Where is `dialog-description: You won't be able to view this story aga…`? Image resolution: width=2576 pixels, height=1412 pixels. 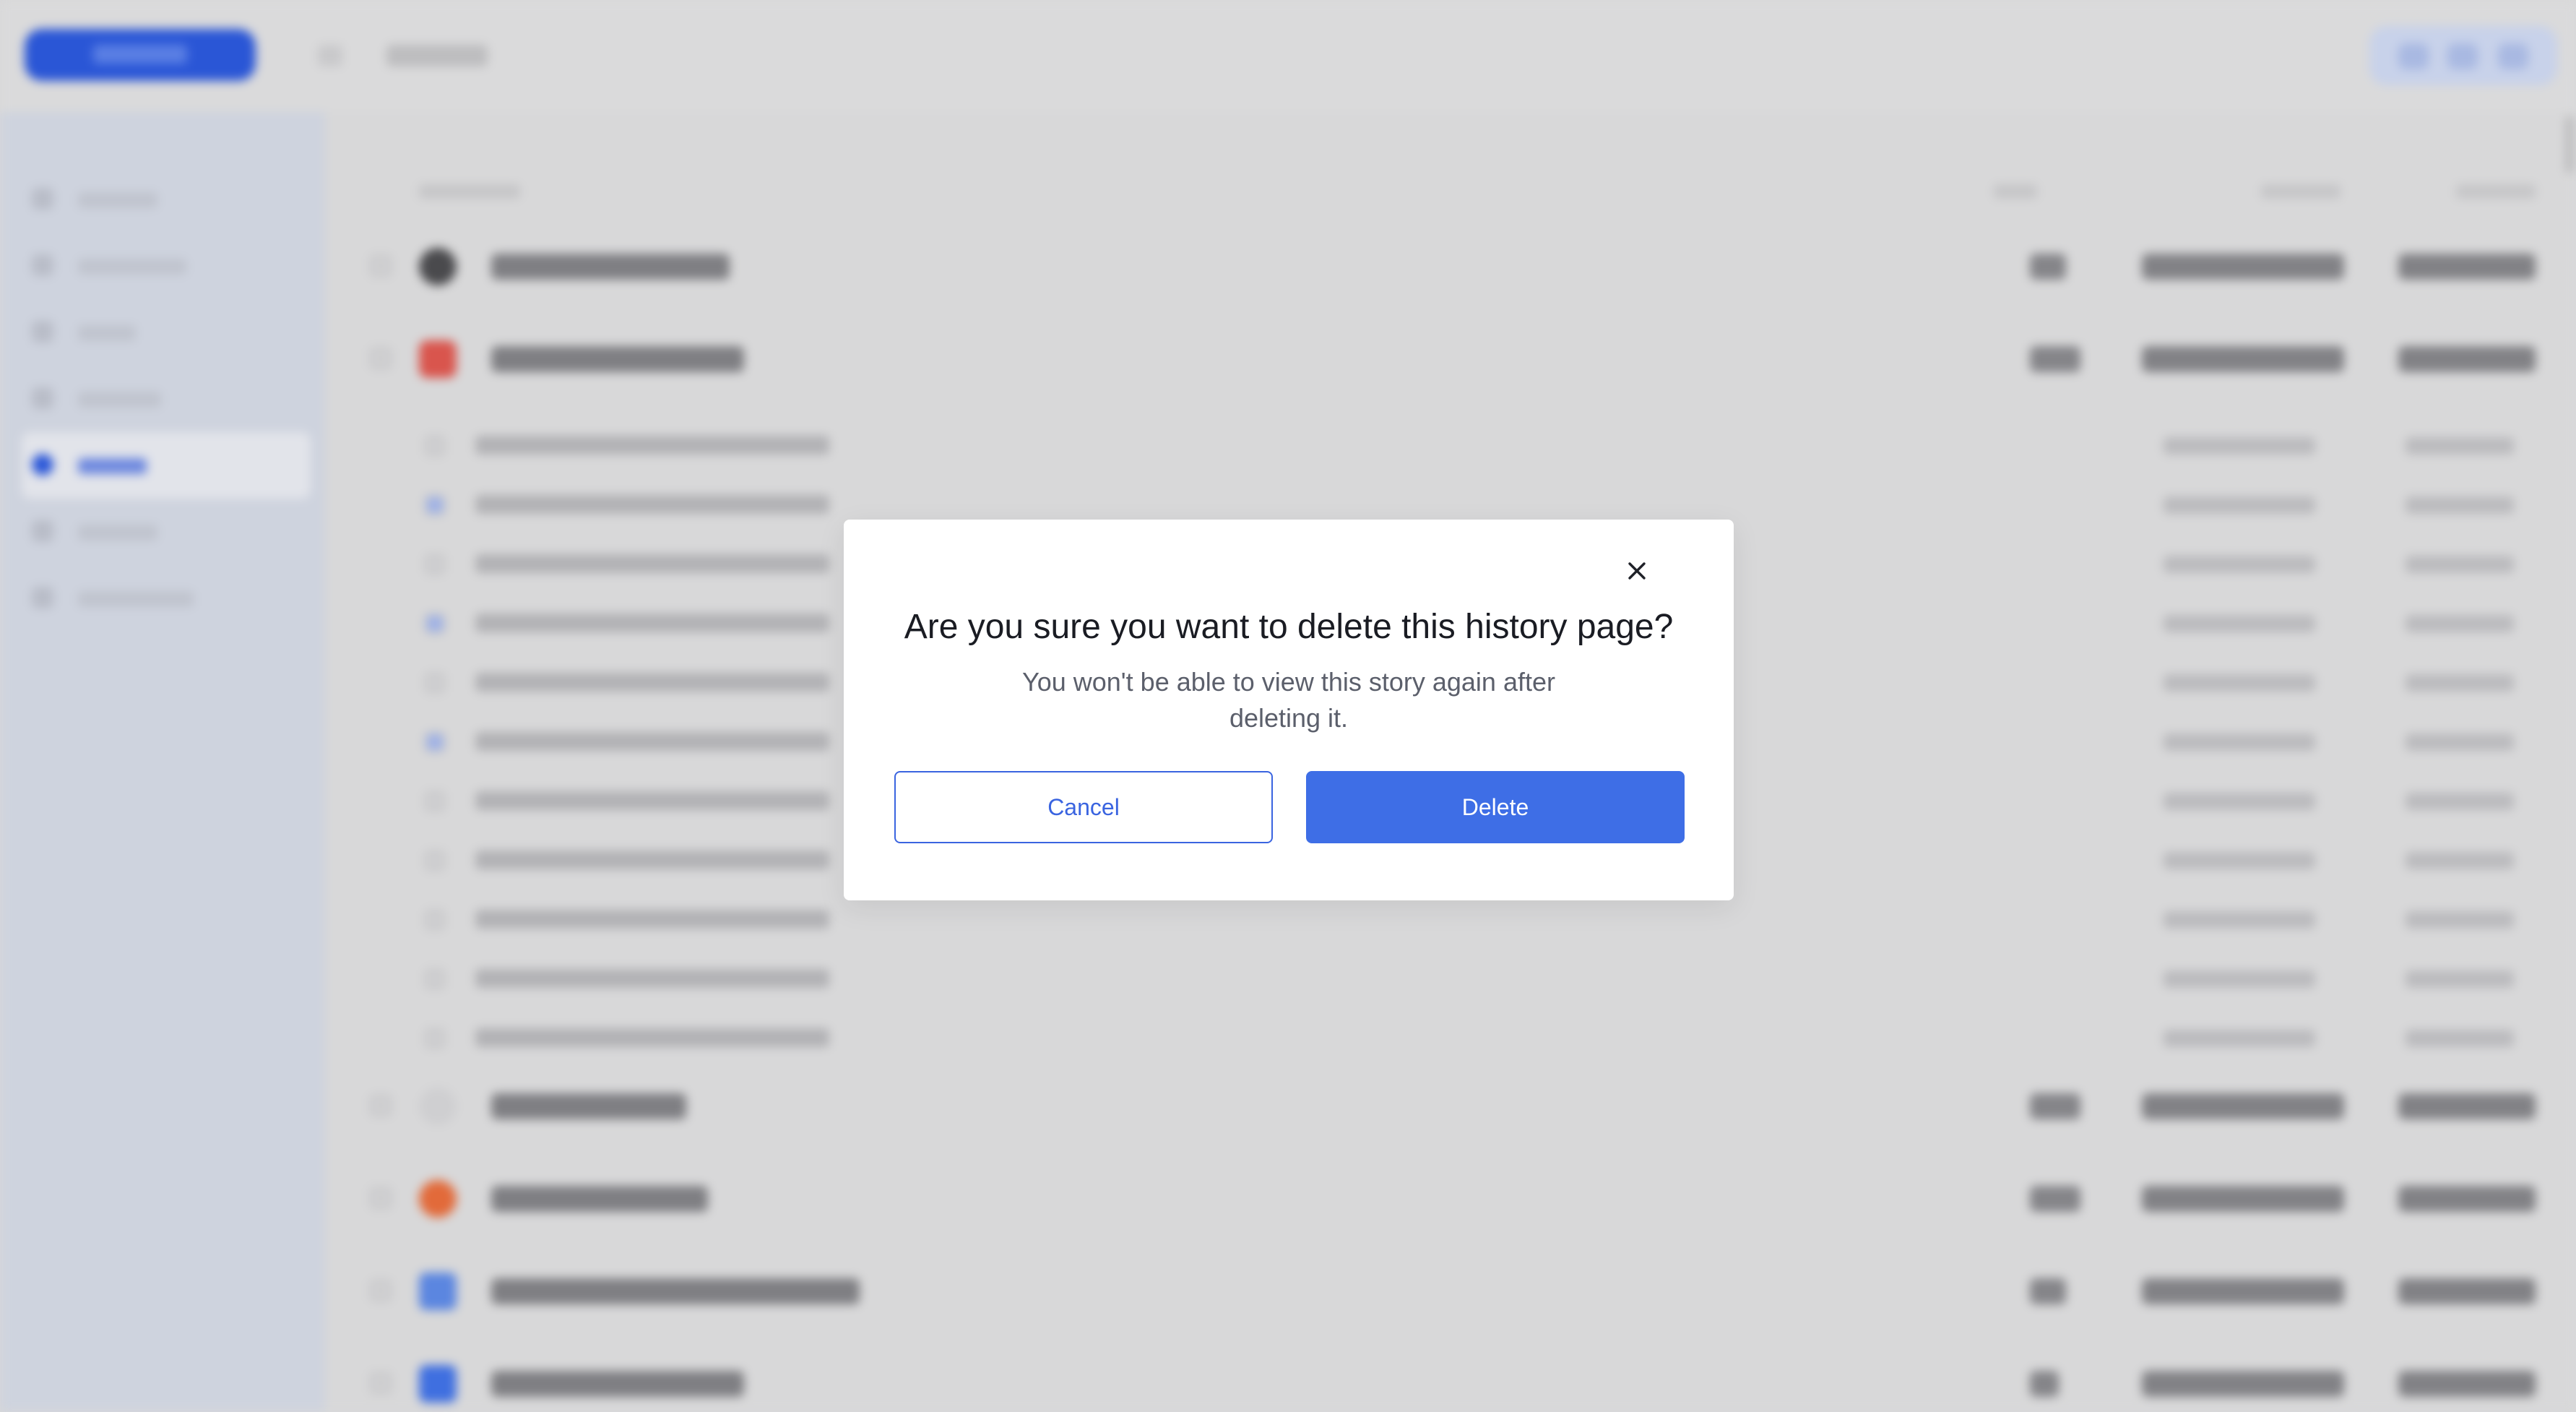 dialog-description: You won't be able to view this story aga… is located at coordinates (1288, 700).